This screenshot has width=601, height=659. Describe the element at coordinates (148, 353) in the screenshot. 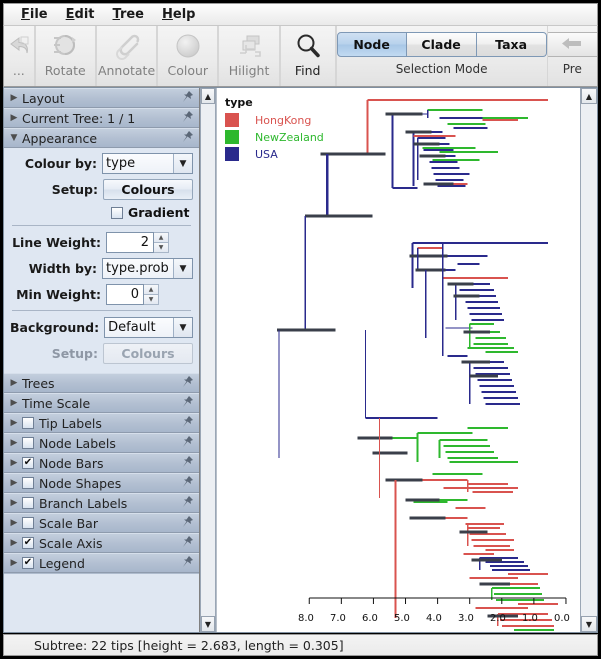

I see `background-colours-button: Colours` at that location.